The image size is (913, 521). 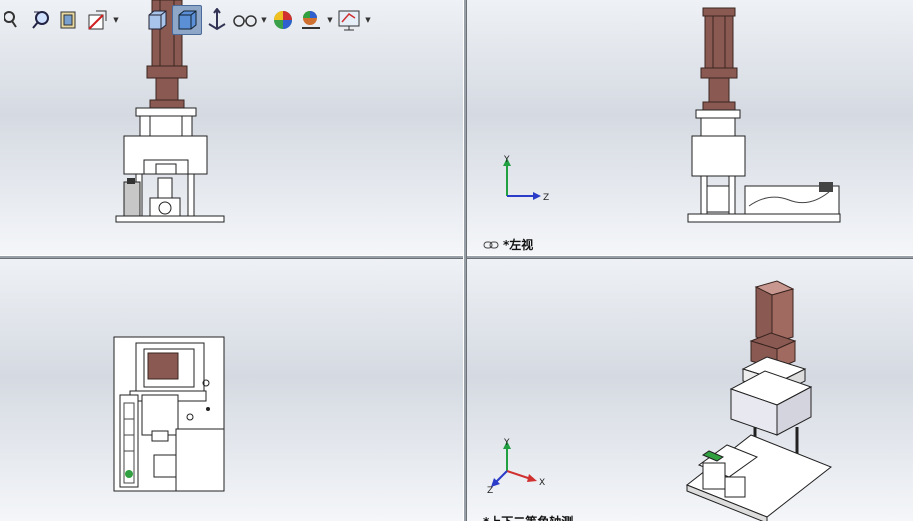 I want to click on section-view-icon, so click(x=97, y=20).